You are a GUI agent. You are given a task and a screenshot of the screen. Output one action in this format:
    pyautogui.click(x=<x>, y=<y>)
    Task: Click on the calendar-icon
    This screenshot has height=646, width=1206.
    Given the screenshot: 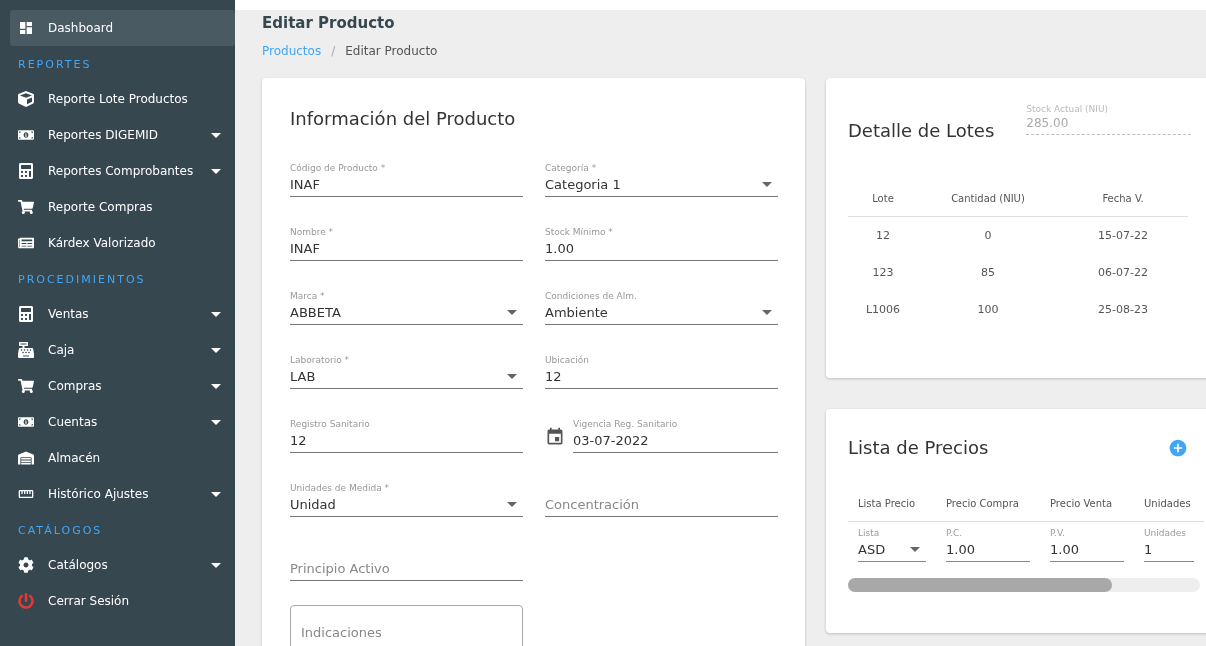 What is the action you would take?
    pyautogui.click(x=555, y=437)
    